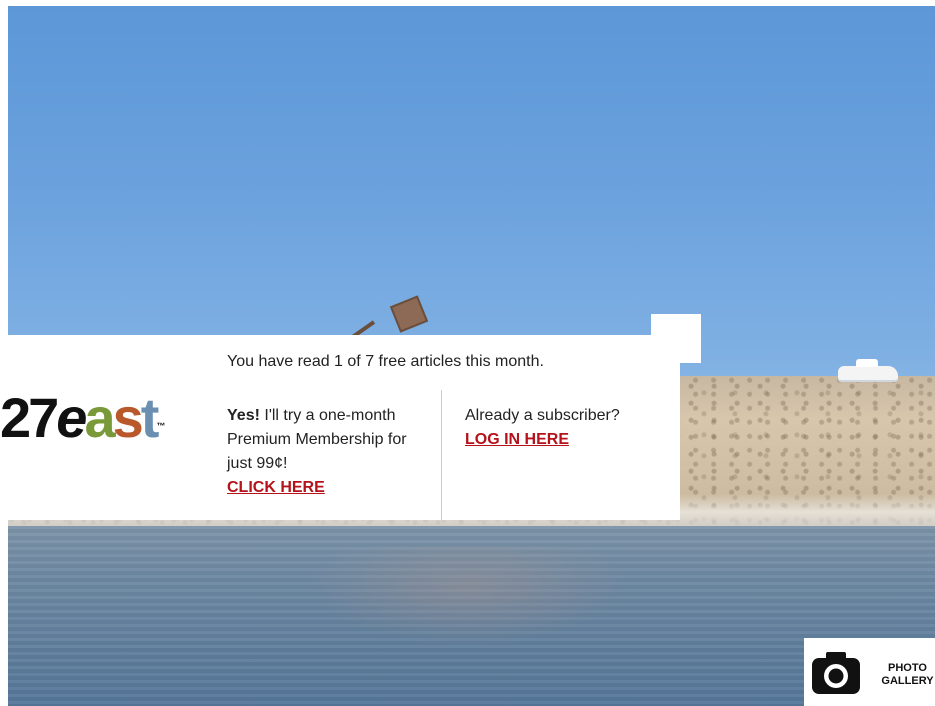 Image resolution: width=935 pixels, height=706 pixels. Describe the element at coordinates (409, 314) in the screenshot. I see `photo-sign` at that location.